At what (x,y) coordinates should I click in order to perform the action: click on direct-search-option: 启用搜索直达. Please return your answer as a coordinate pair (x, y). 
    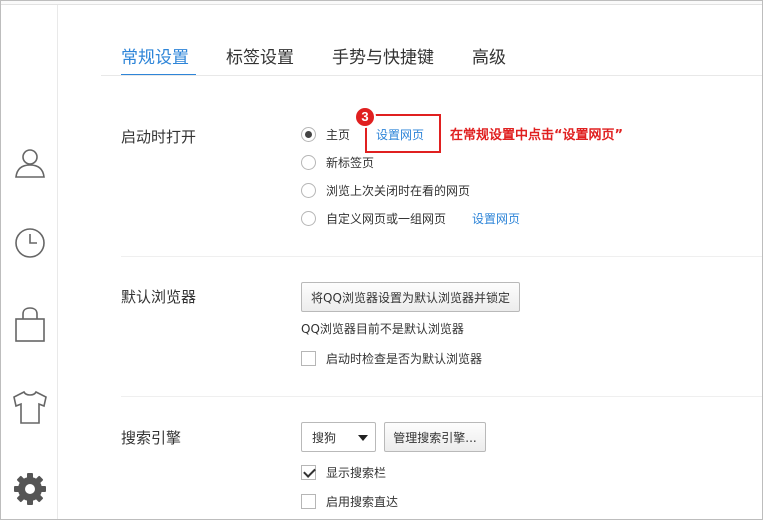
    Looking at the image, I should click on (349, 501).